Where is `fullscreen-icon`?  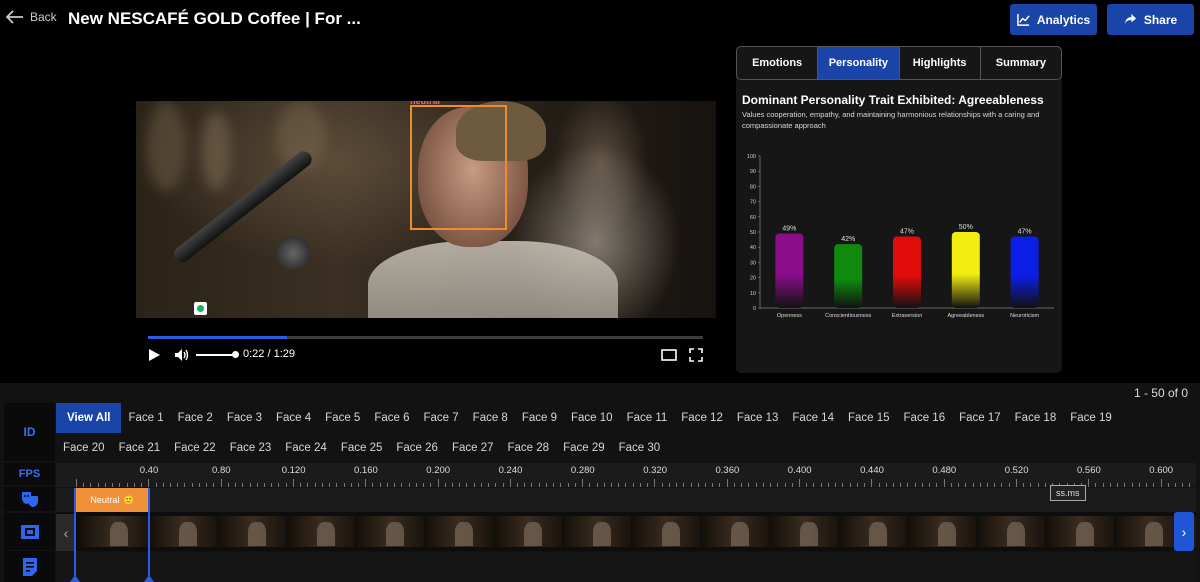
fullscreen-icon is located at coordinates (696, 355).